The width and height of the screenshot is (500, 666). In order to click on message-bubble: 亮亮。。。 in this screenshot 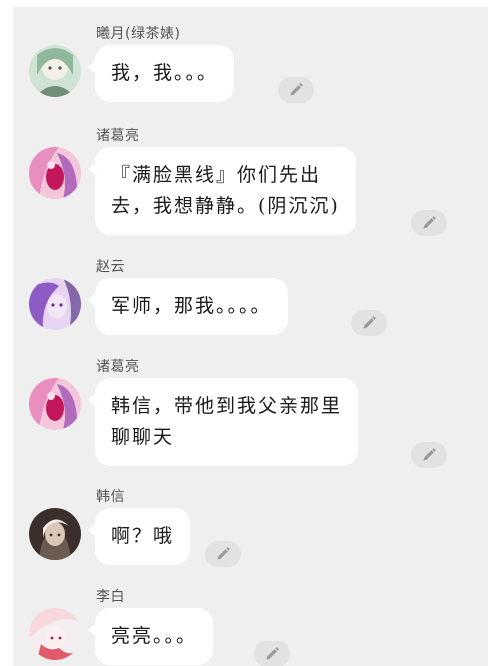, I will do `click(150, 636)`.